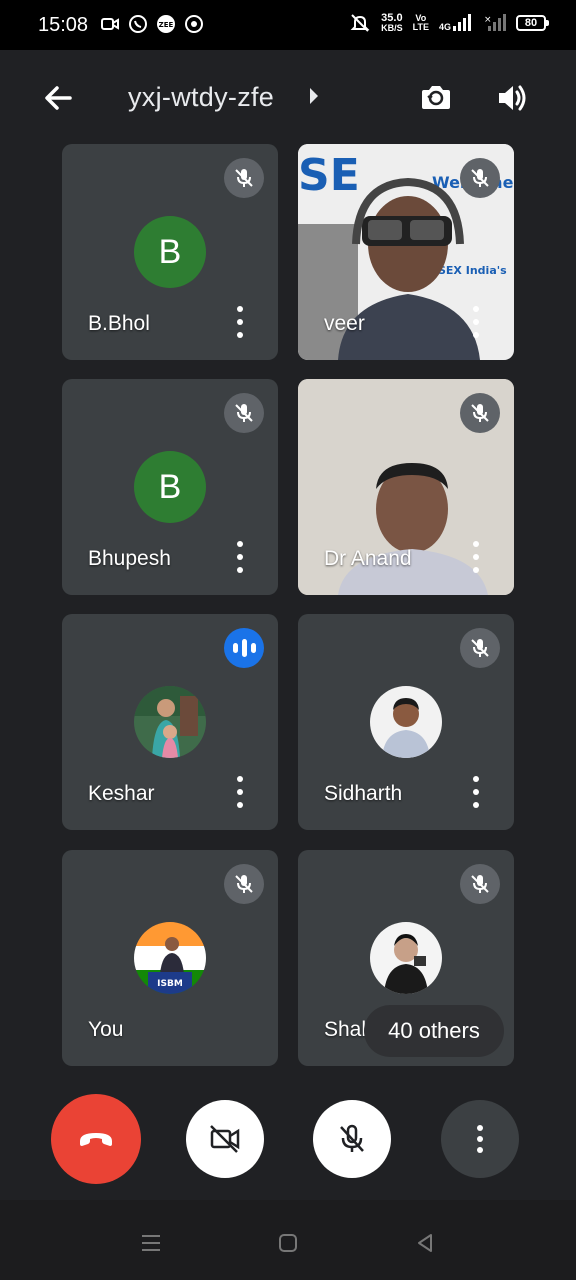 This screenshot has height=1280, width=576. What do you see at coordinates (392, 22) in the screenshot?
I see `network-speed: 35.0 KB/S` at bounding box center [392, 22].